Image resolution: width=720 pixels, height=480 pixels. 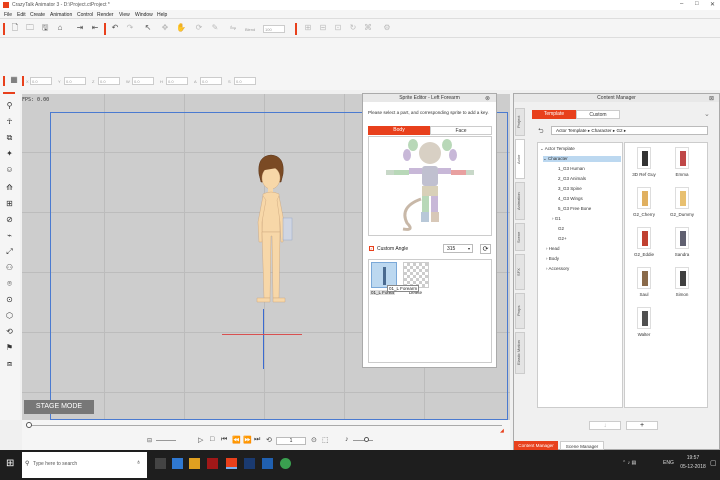 What do you see at coordinates (148, 28) in the screenshot?
I see `select-arrow-icon: ↖` at bounding box center [148, 28].